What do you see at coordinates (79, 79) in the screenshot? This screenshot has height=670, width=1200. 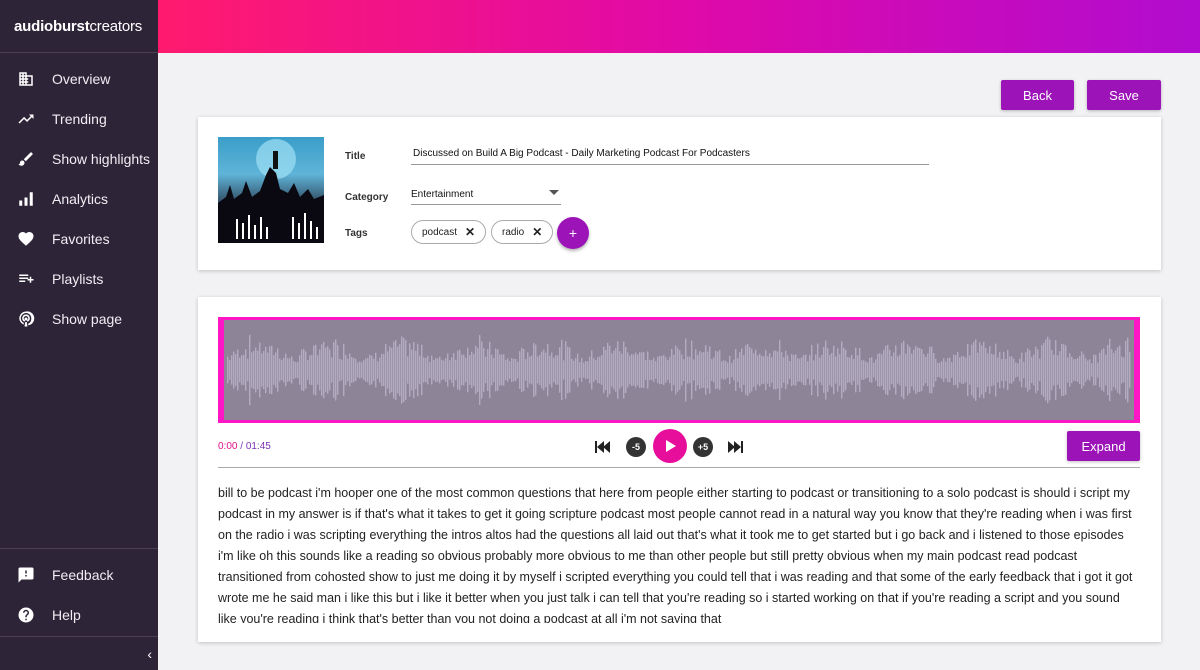 I see `sidebar-item-overview: Overview` at bounding box center [79, 79].